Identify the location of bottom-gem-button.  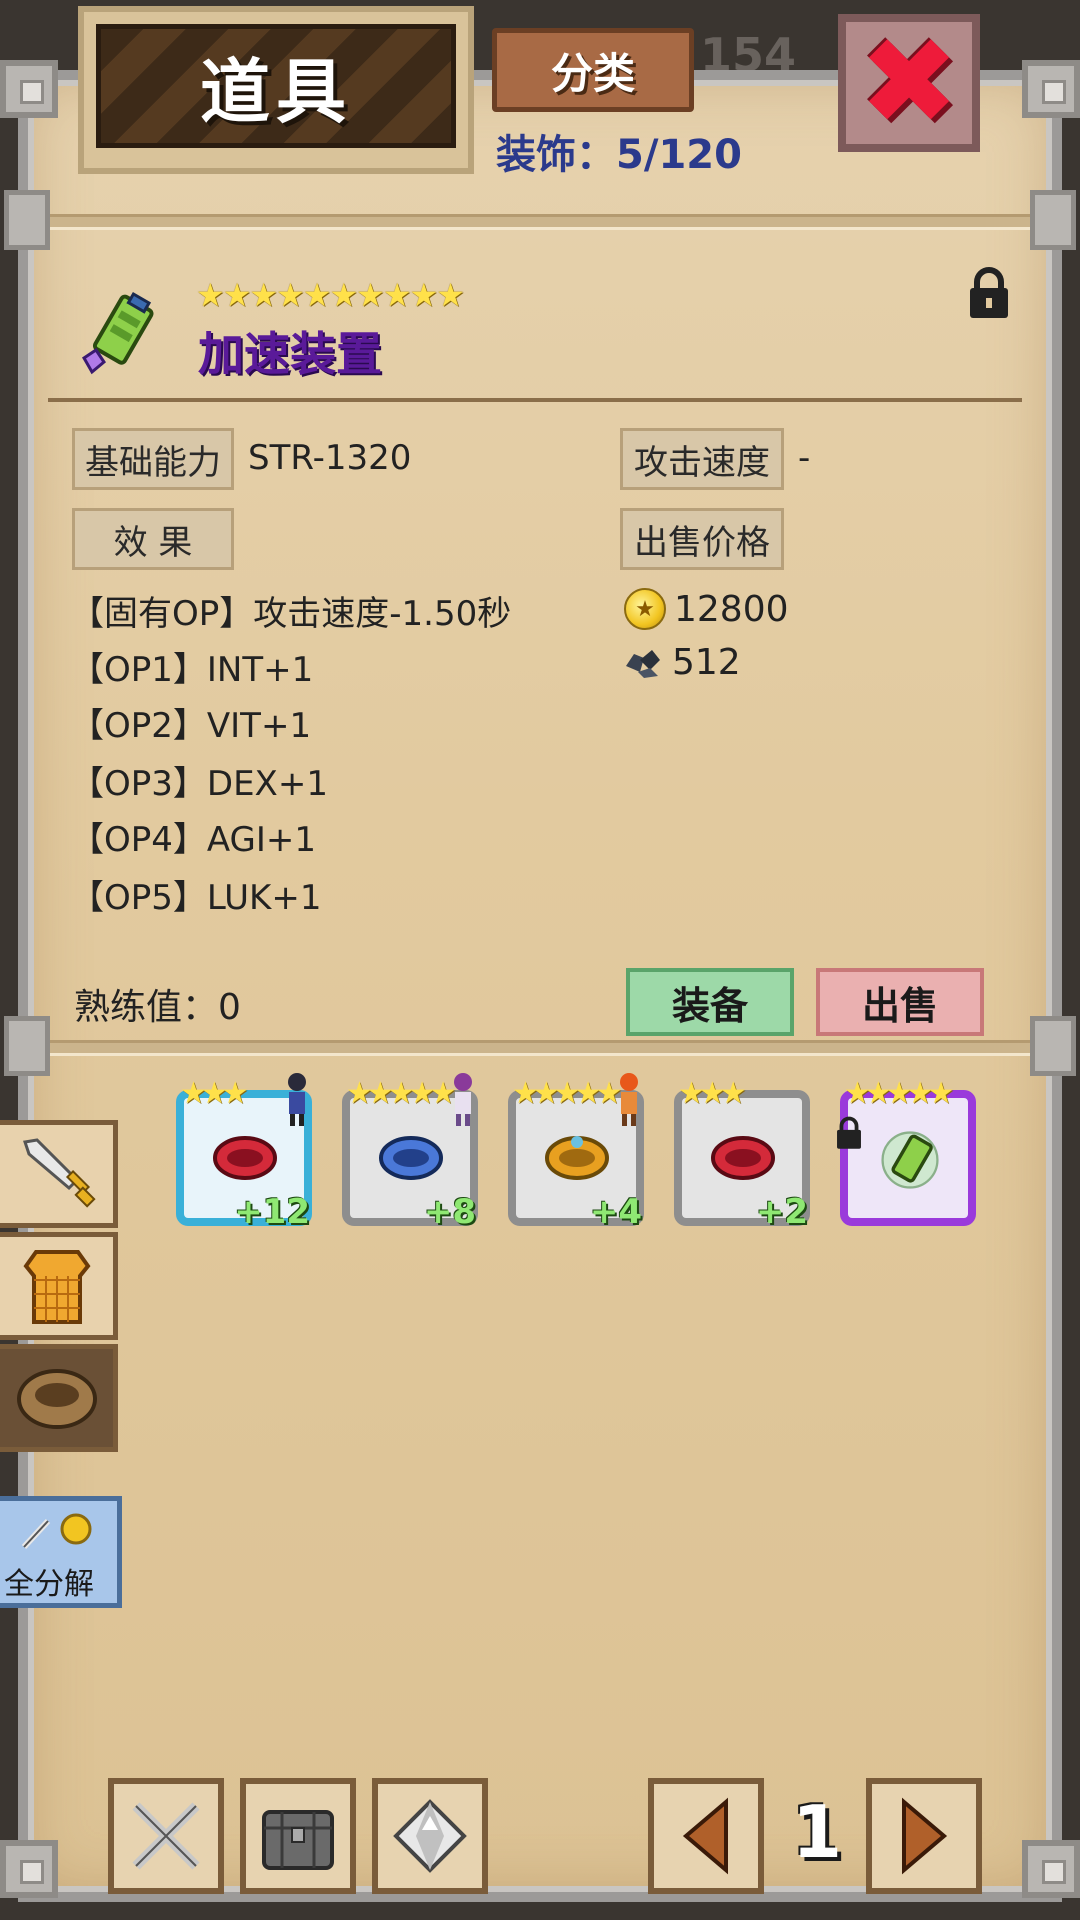
(430, 1836).